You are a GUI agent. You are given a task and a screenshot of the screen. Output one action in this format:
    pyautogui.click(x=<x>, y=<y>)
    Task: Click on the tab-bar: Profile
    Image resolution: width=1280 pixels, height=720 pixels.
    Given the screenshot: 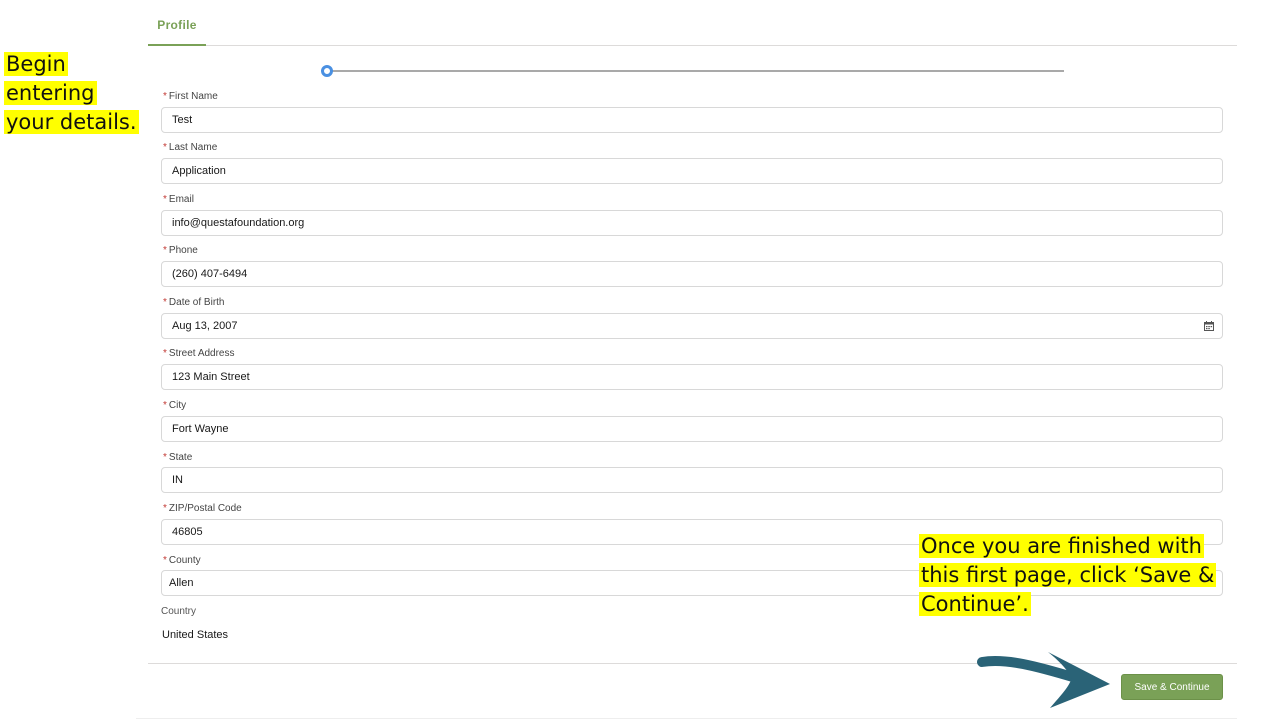 What is the action you would take?
    pyautogui.click(x=692, y=23)
    